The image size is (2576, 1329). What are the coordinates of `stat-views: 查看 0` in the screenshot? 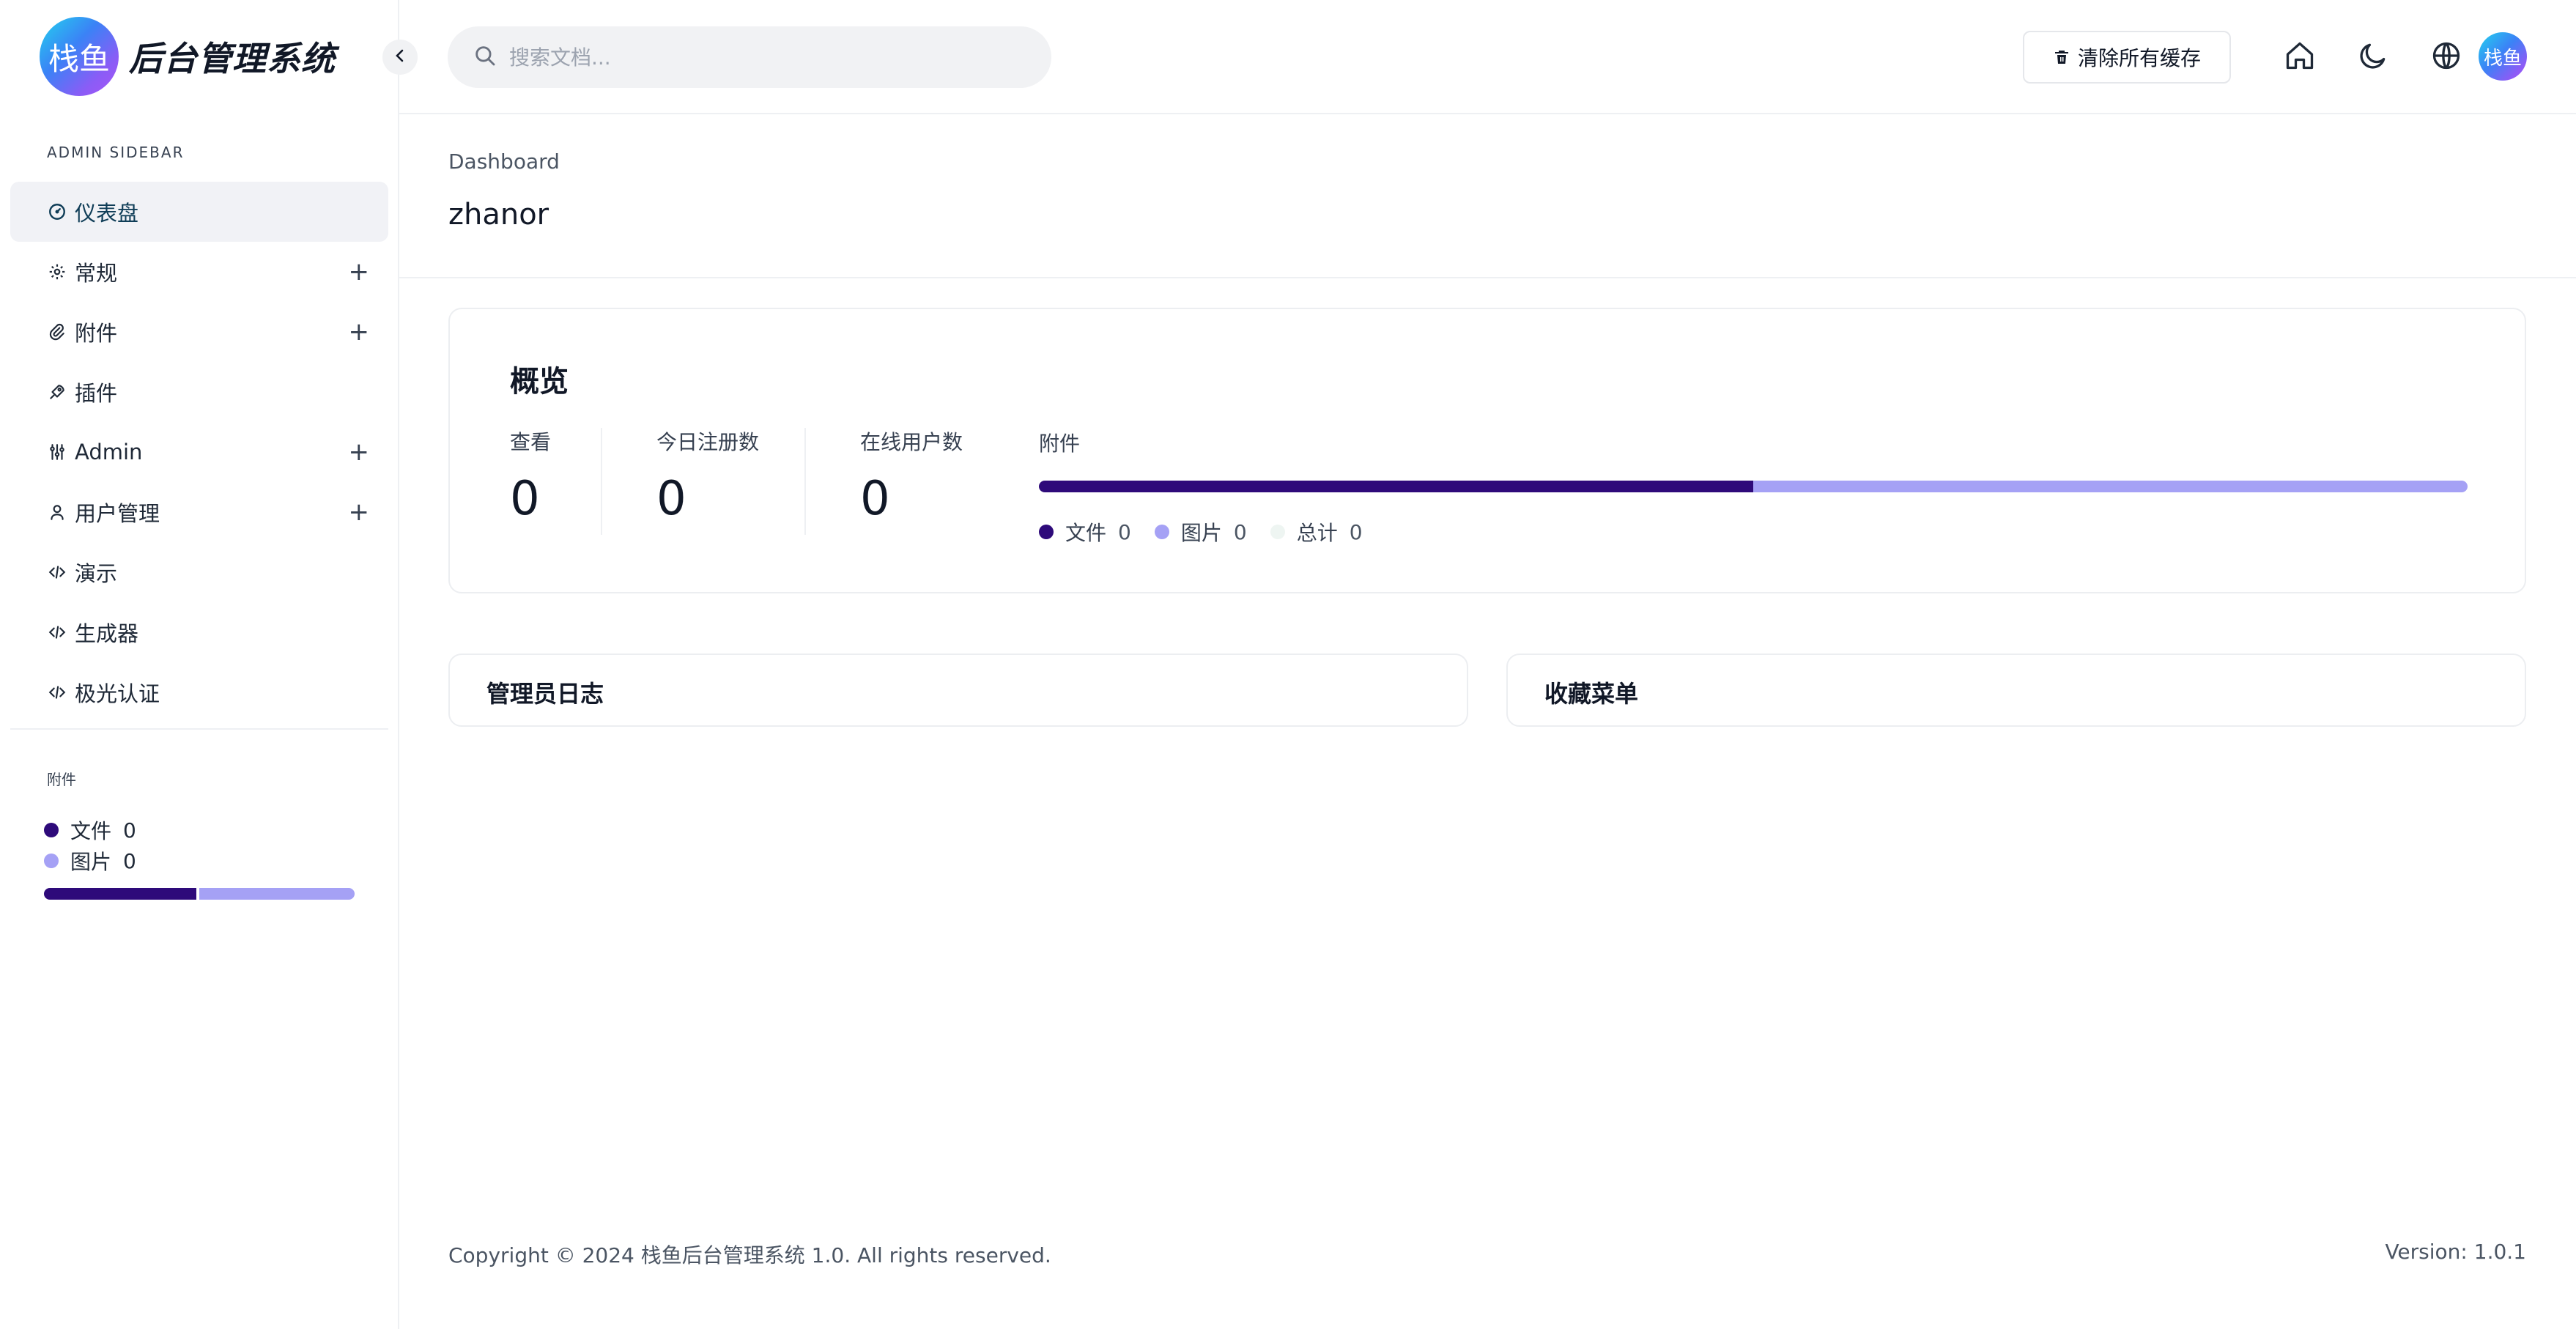 It's located at (530, 476).